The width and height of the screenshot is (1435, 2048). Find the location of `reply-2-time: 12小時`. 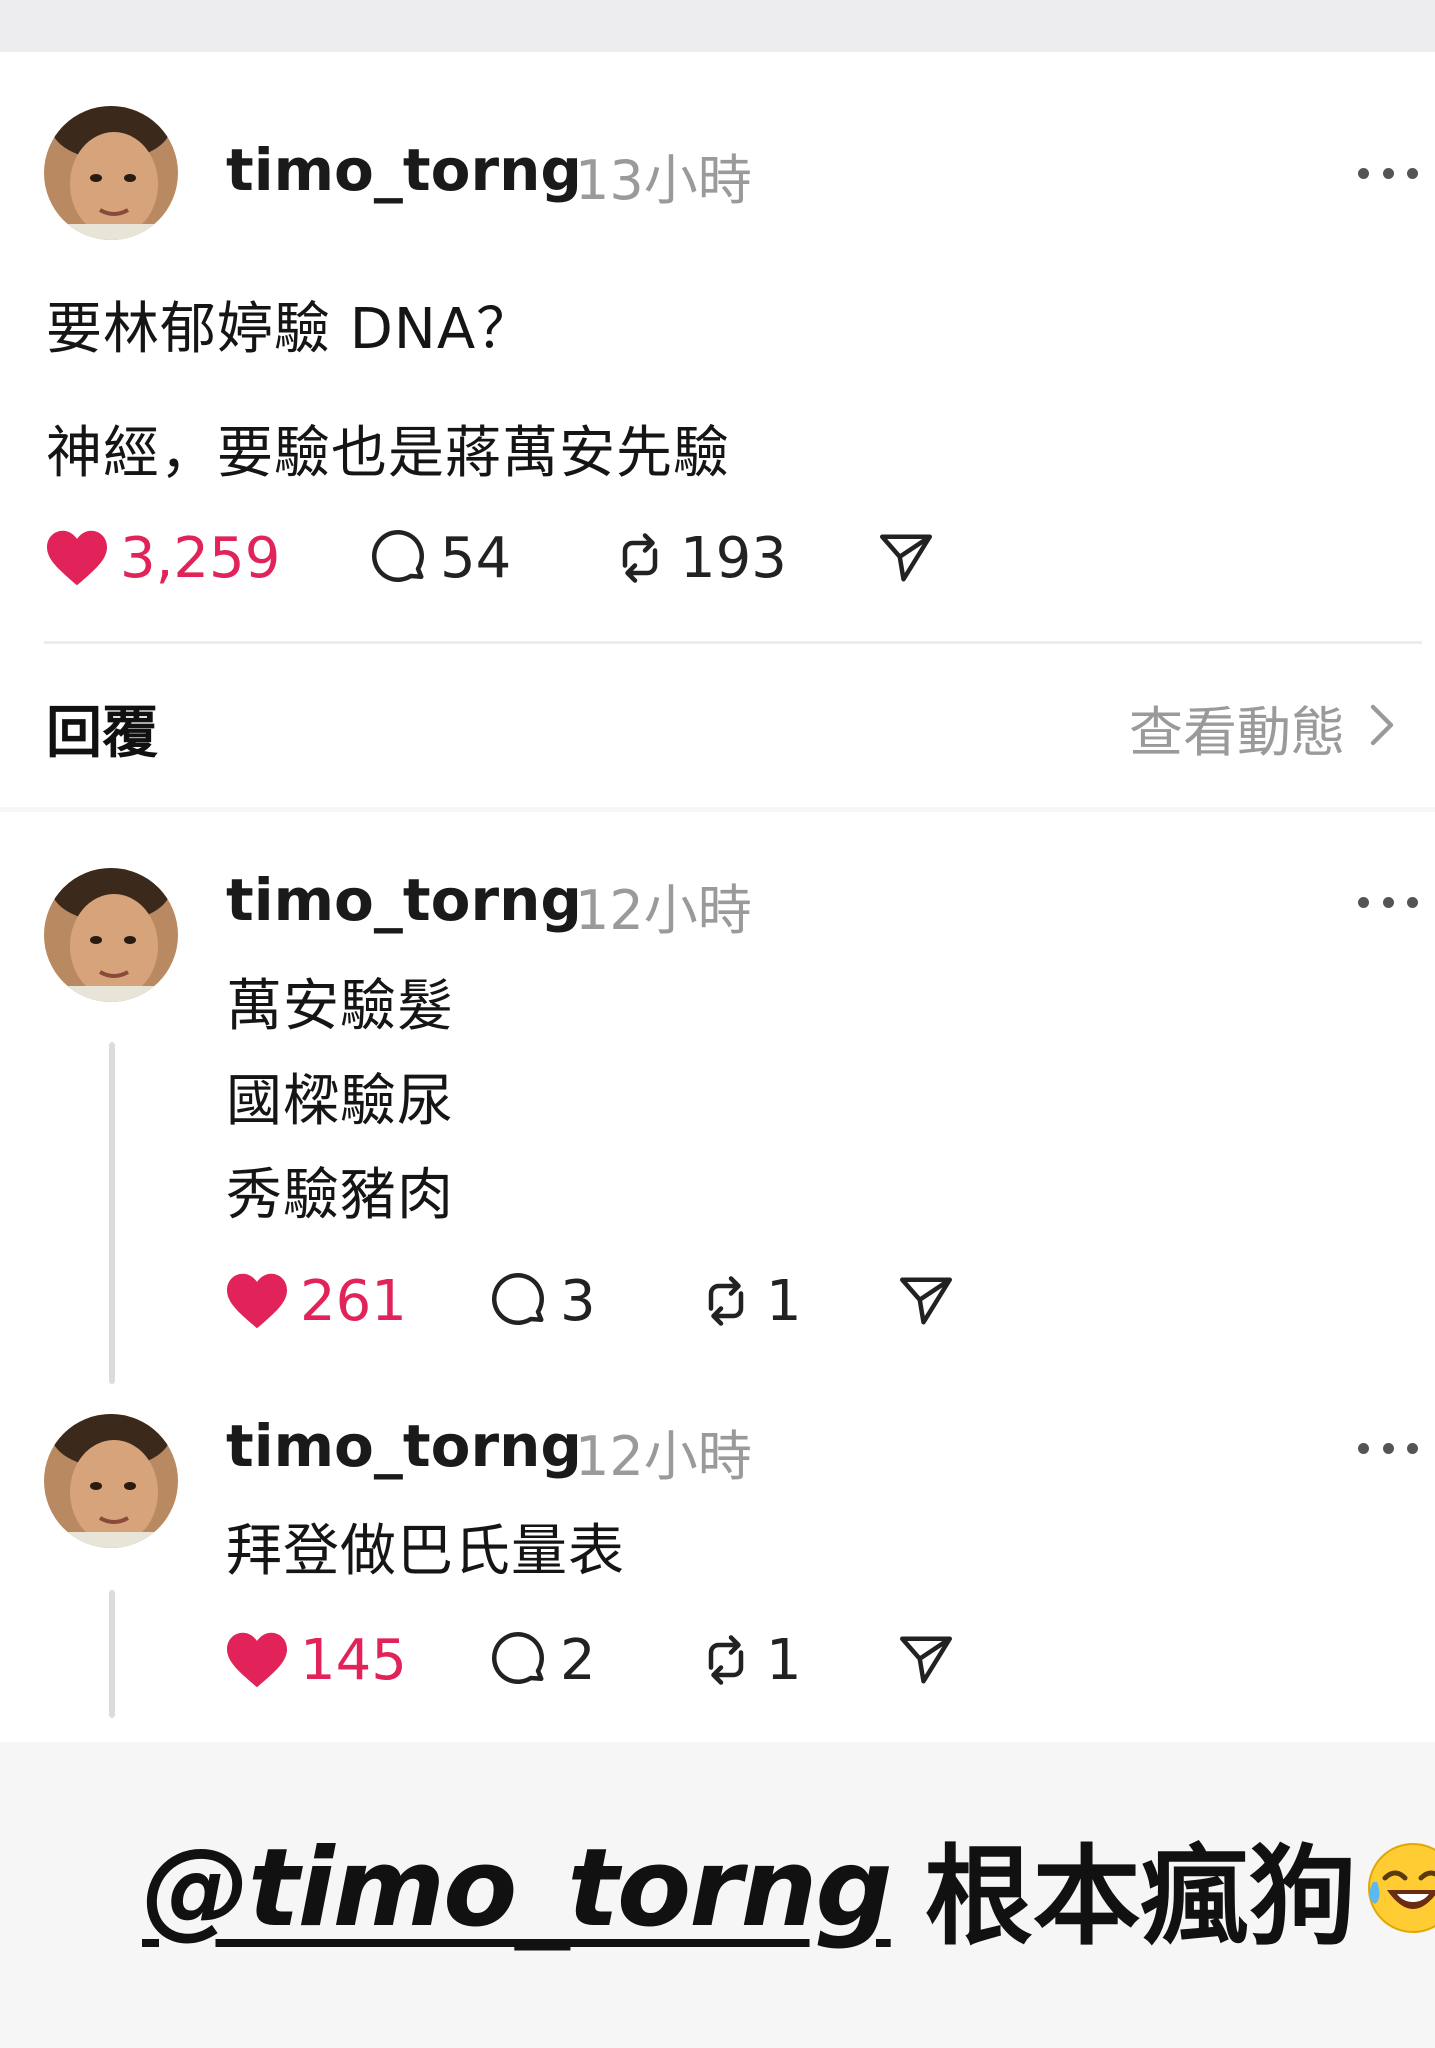

reply-2-time: 12小時 is located at coordinates (663, 1456).